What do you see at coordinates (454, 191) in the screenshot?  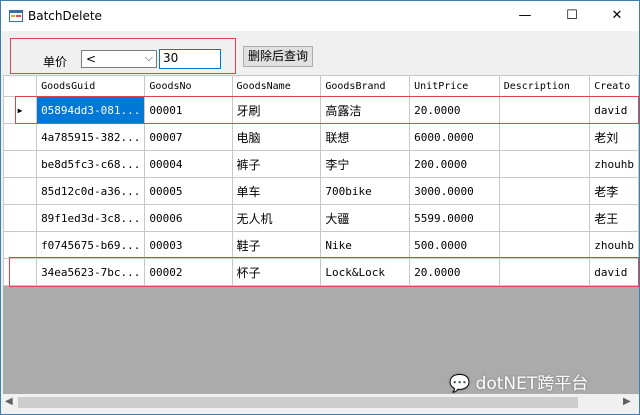 I see `table-cell: 3000.0000` at bounding box center [454, 191].